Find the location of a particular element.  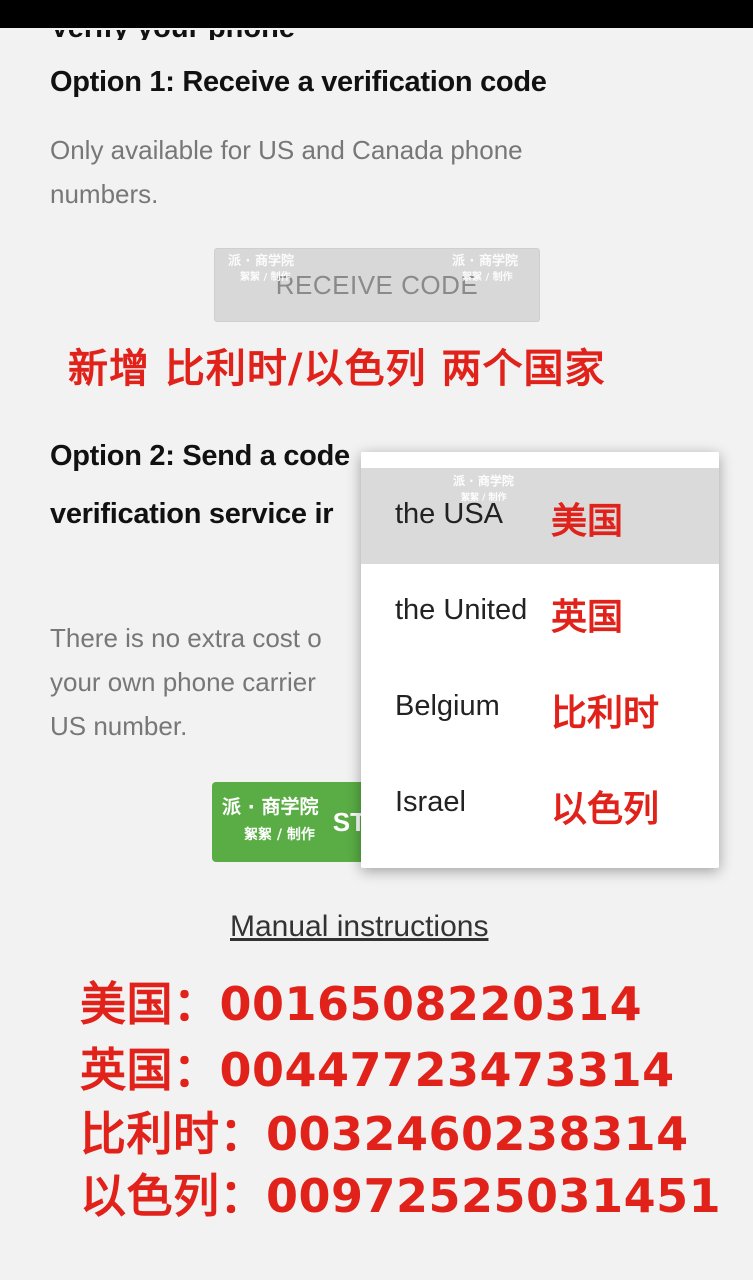

dropdown-option-label: Israel is located at coordinates (430, 802).